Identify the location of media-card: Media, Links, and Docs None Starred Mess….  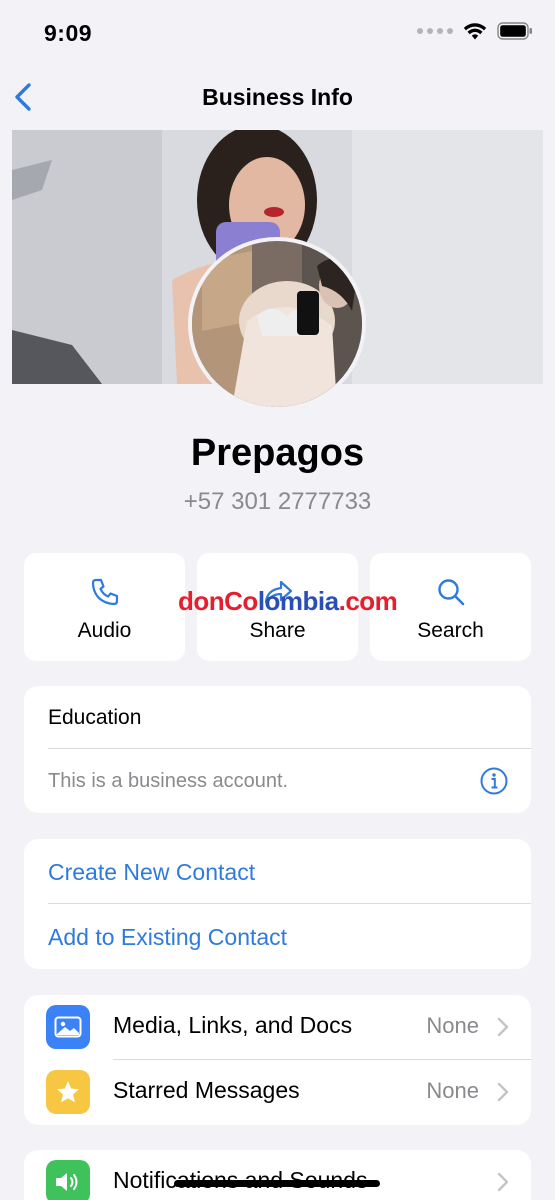
(277, 1060).